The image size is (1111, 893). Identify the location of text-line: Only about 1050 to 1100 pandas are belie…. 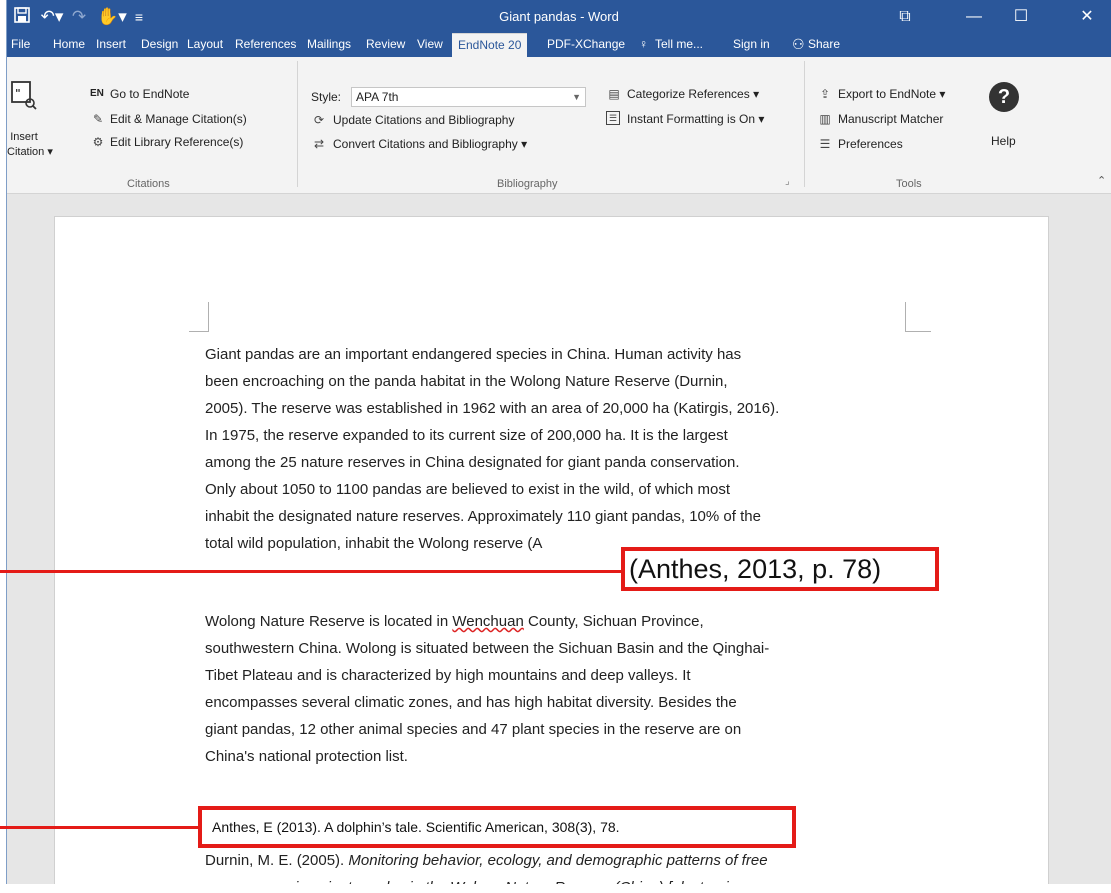
(468, 489).